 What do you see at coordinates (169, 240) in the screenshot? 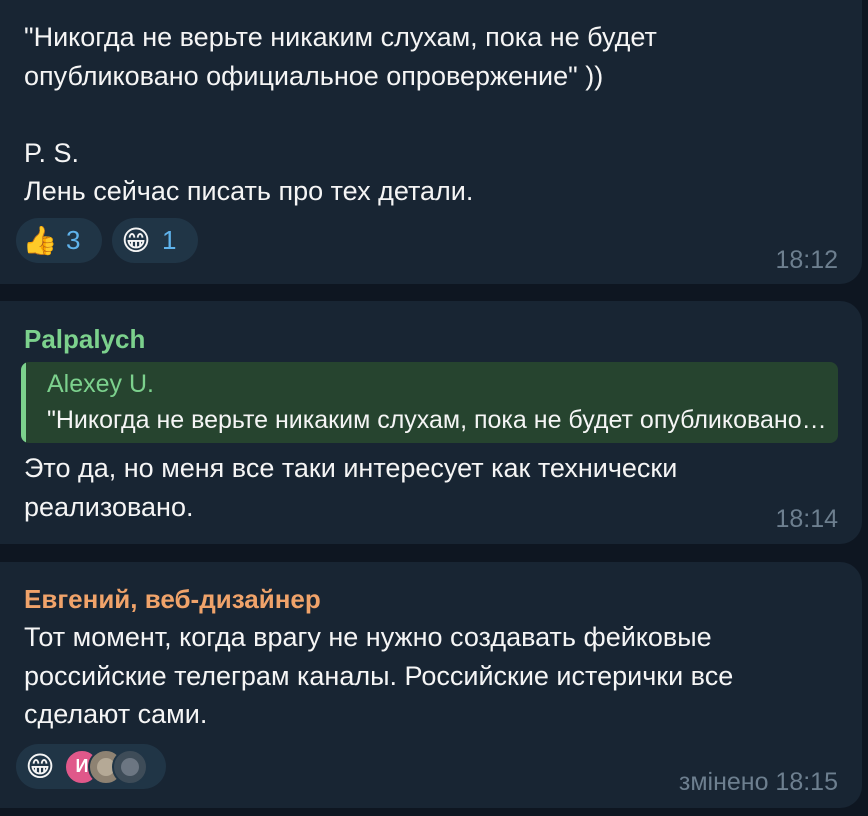
I see `reaction-count: 1` at bounding box center [169, 240].